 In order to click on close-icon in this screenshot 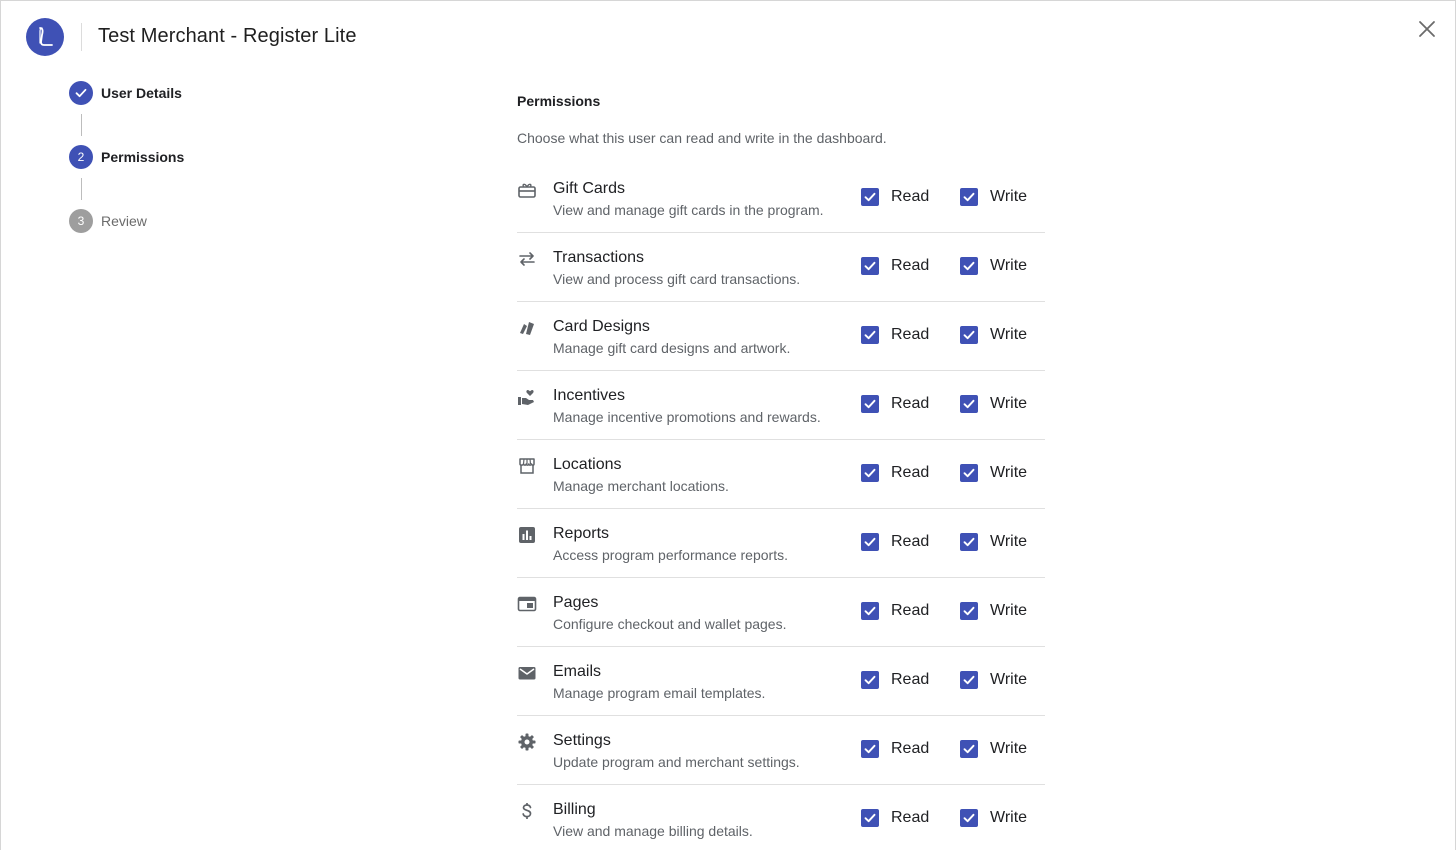, I will do `click(1427, 29)`.